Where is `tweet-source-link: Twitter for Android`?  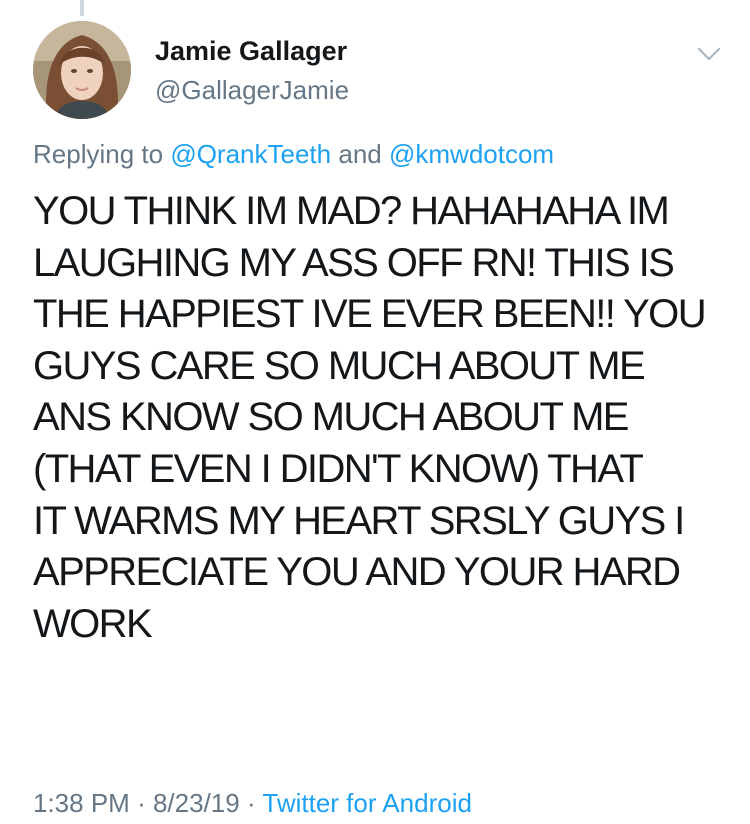
tweet-source-link: Twitter for Android is located at coordinates (367, 803).